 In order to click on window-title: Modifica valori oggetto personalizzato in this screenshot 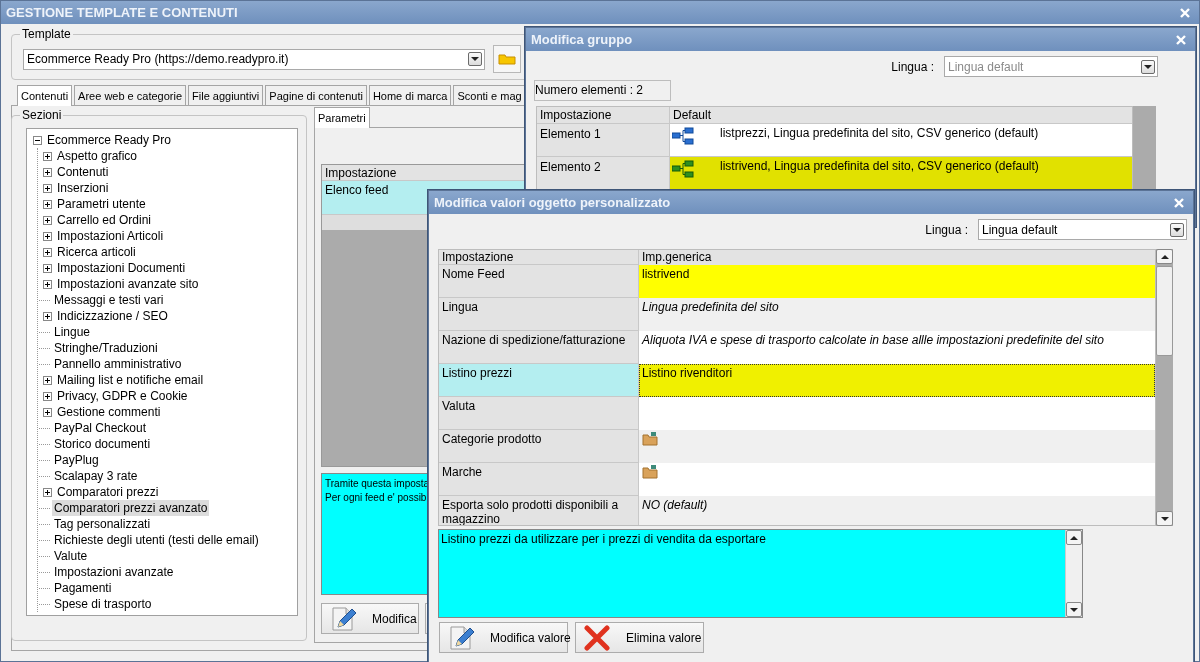, I will do `click(552, 202)`.